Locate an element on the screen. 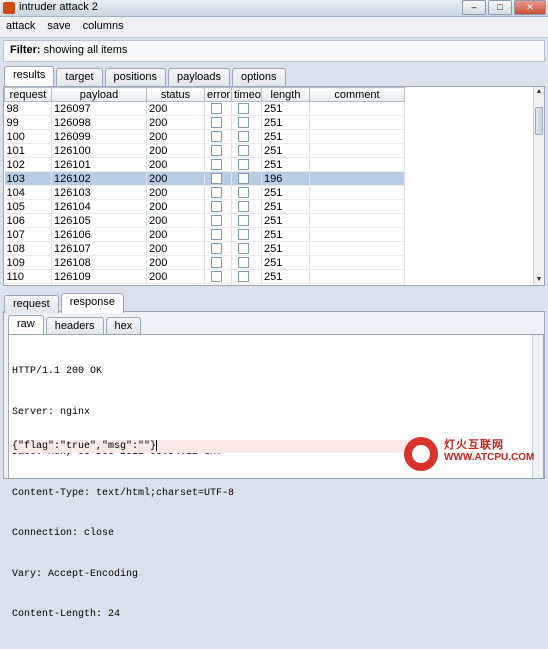 Image resolution: width=548 pixels, height=649 pixels. table-row: 111126110200 251 is located at coordinates (204, 284).